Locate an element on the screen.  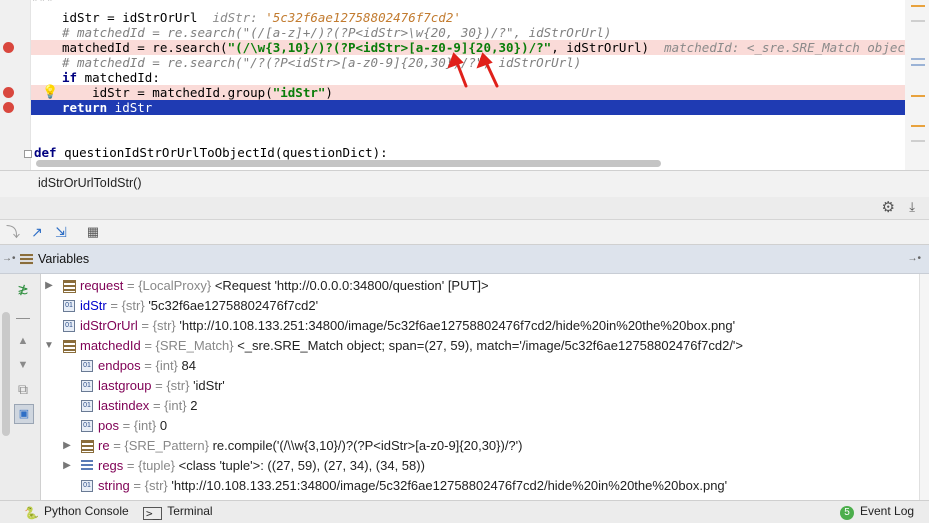
code-text-b: , idStrOrUrl) is located at coordinates (600, 47).